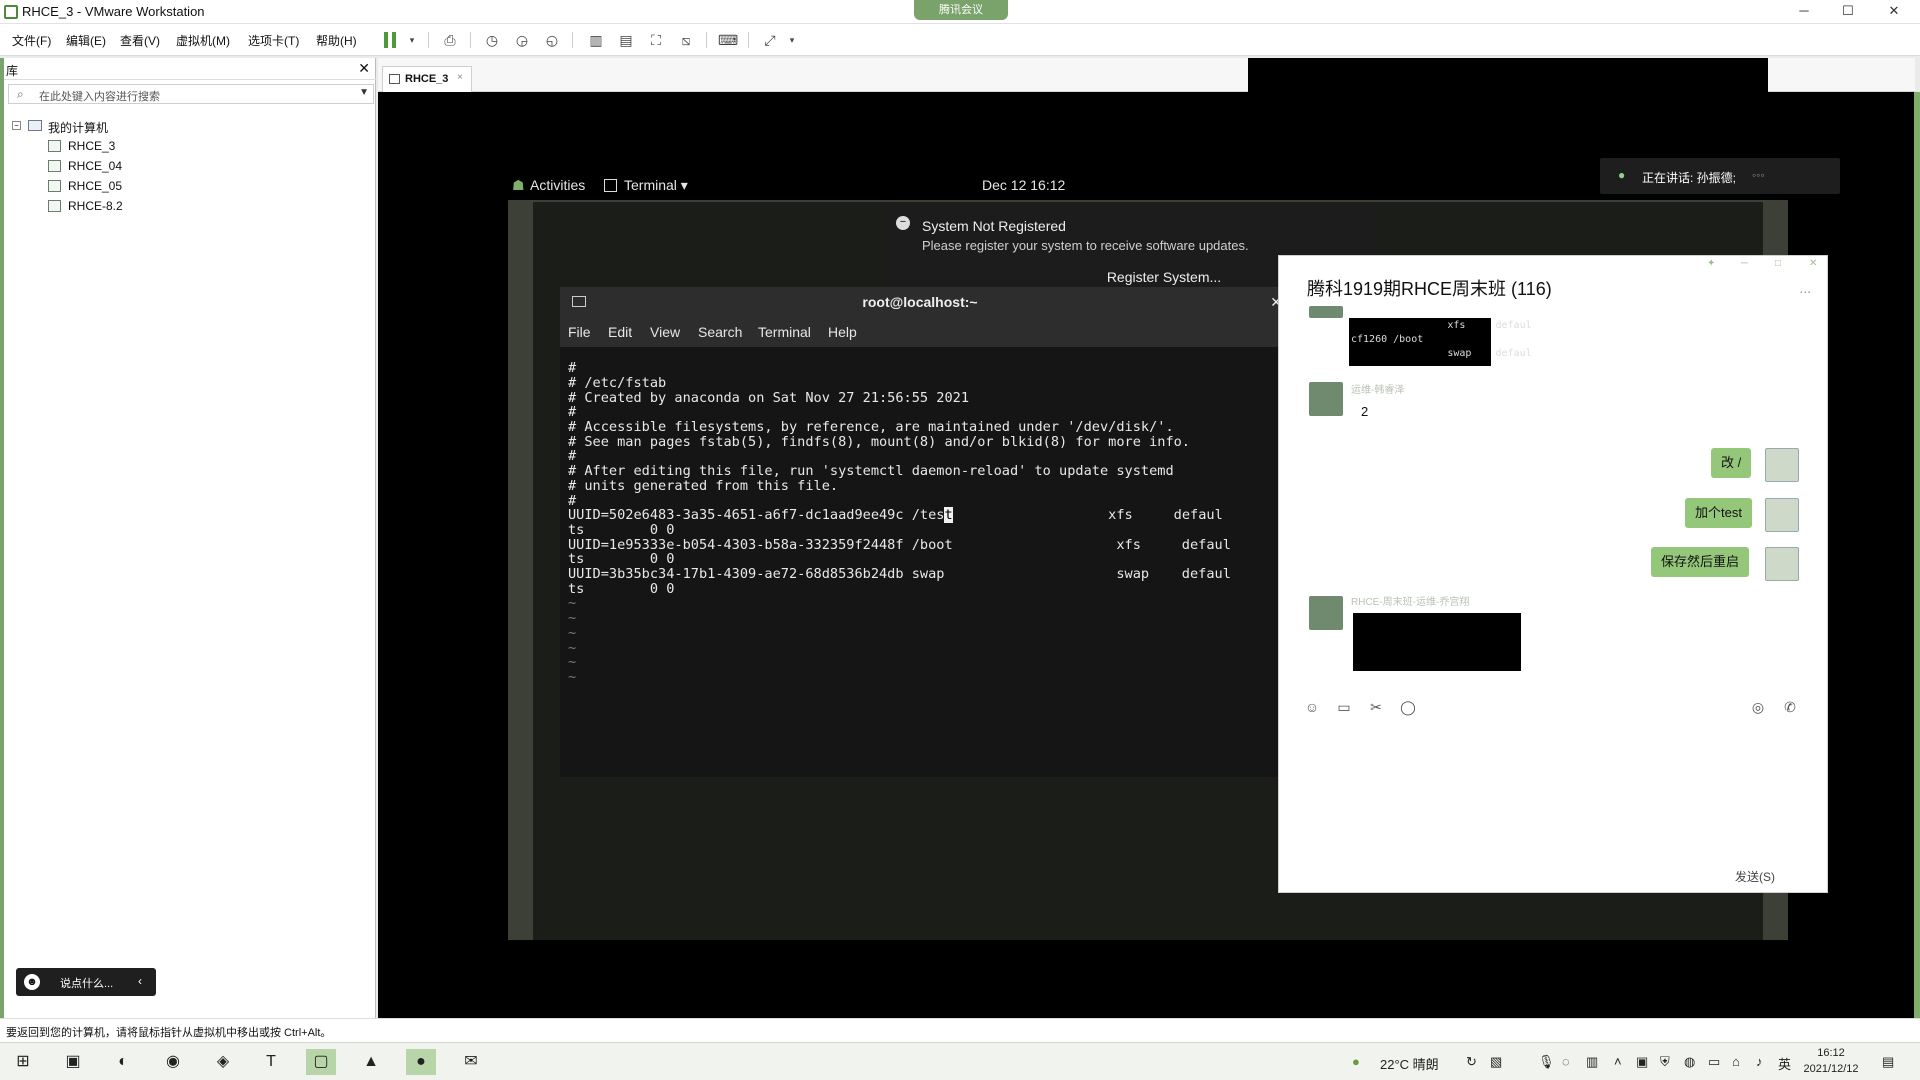 The image size is (1920, 1080). Describe the element at coordinates (1917, 555) in the screenshot. I see `vertical-scrollbar` at that location.